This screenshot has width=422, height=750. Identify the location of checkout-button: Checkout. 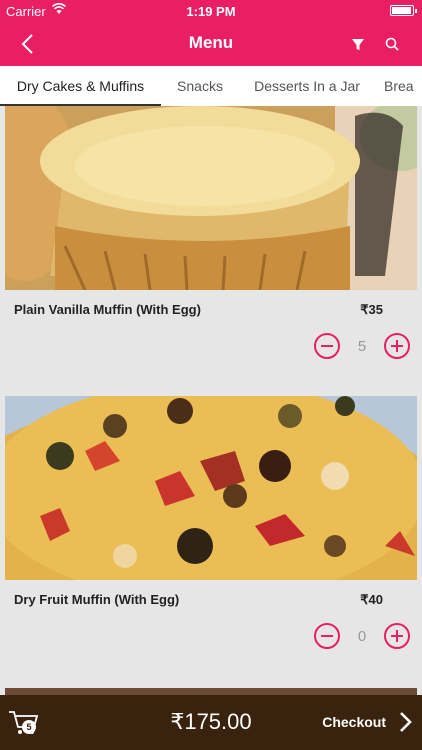
(354, 722).